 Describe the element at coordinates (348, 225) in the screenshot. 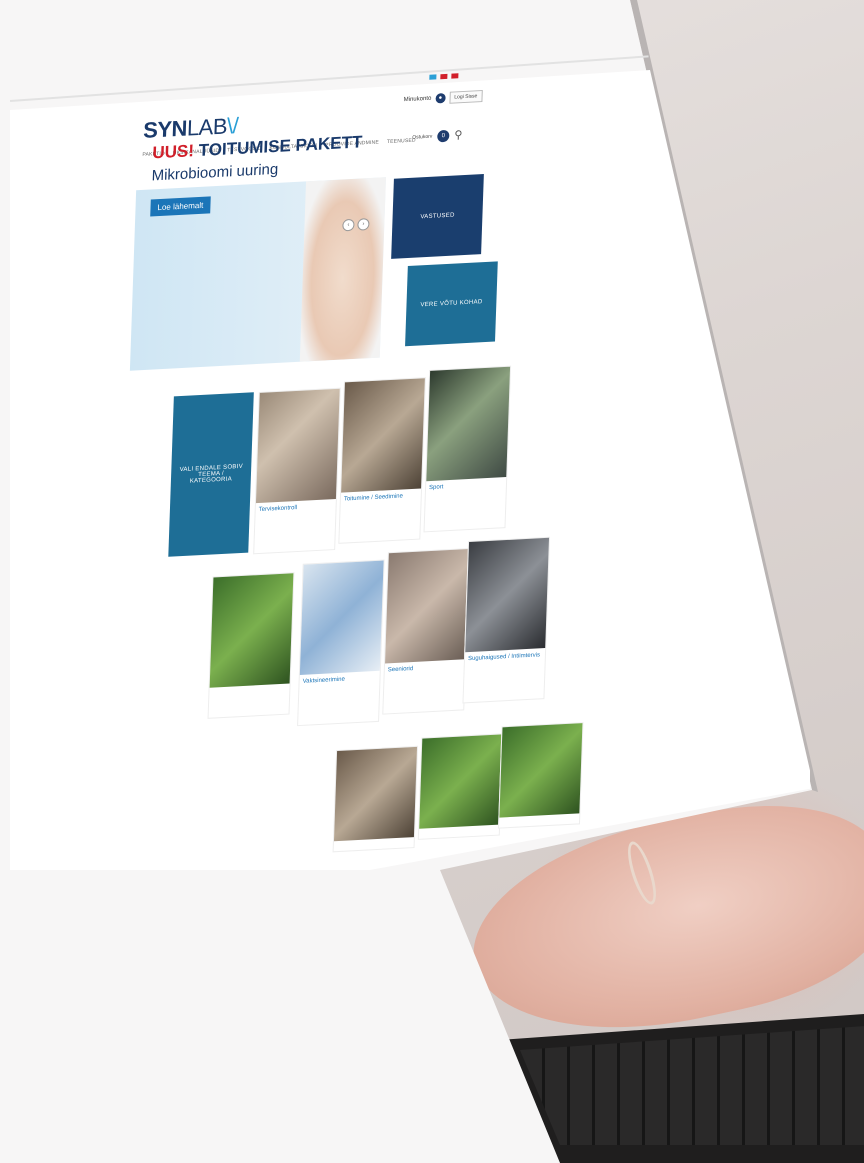

I see `prev-arrow-icon: ‹` at that location.